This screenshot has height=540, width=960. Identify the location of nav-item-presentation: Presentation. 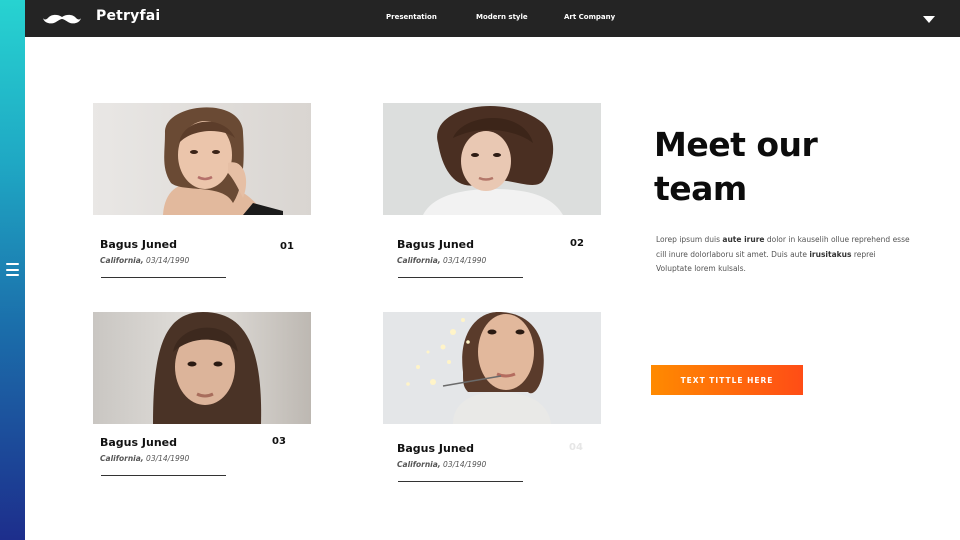
(411, 17).